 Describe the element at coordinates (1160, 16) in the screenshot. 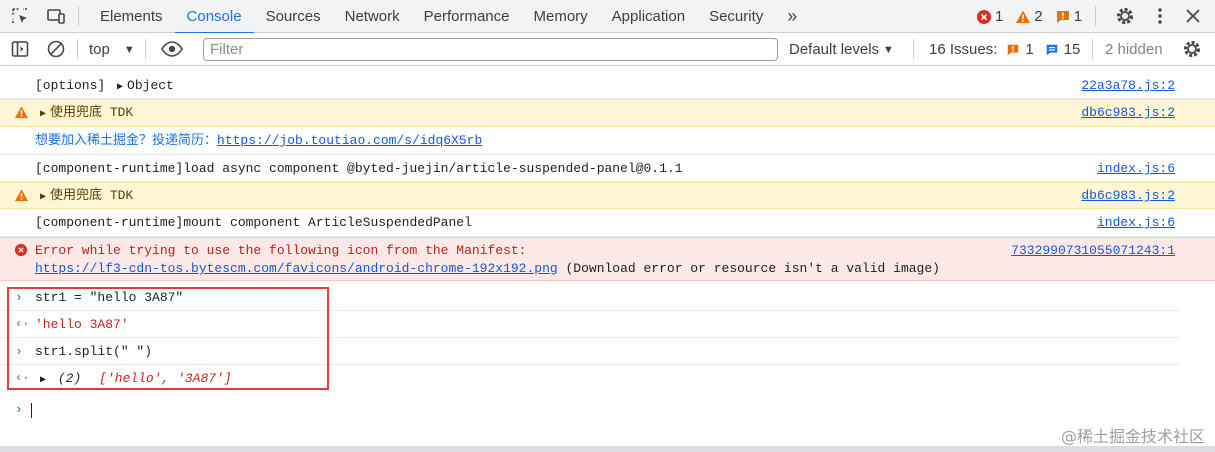

I see `more-options-icon` at that location.